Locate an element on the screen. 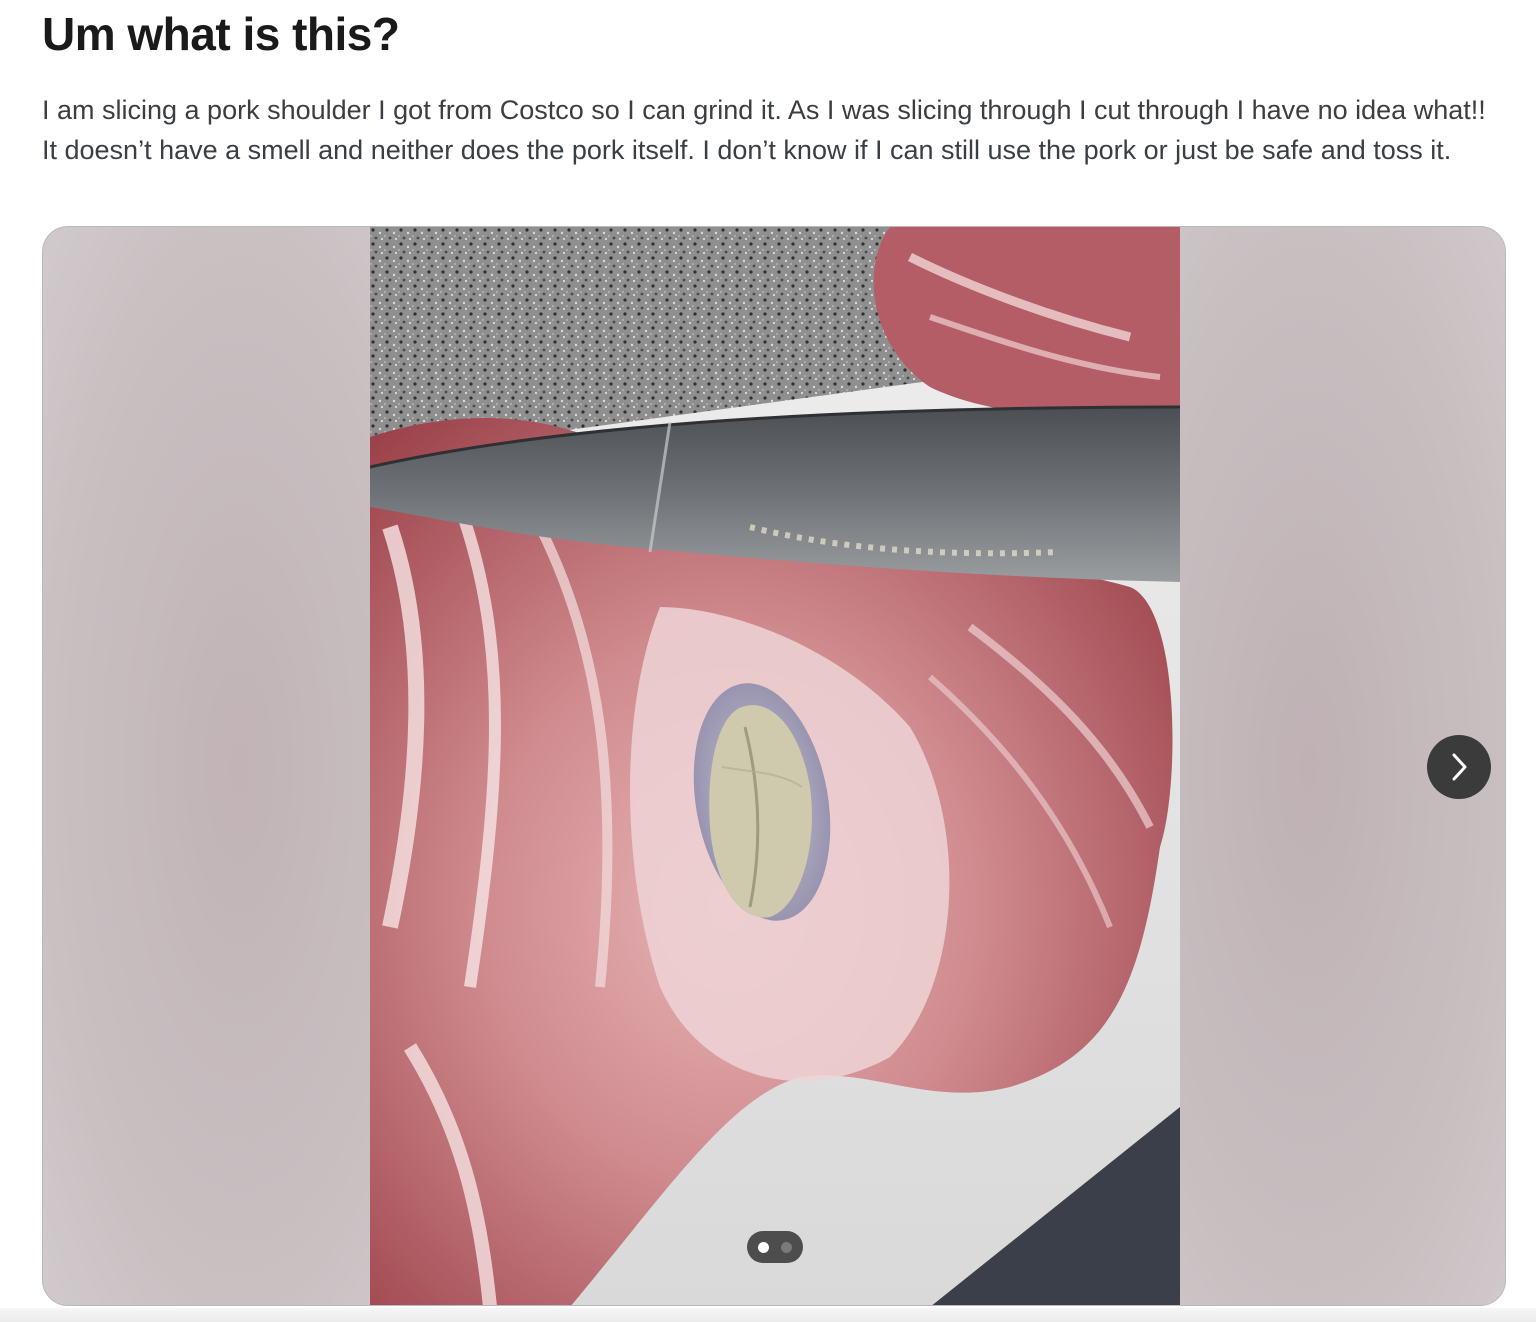 The width and height of the screenshot is (1536, 1322). next-image-button is located at coordinates (1459, 767).